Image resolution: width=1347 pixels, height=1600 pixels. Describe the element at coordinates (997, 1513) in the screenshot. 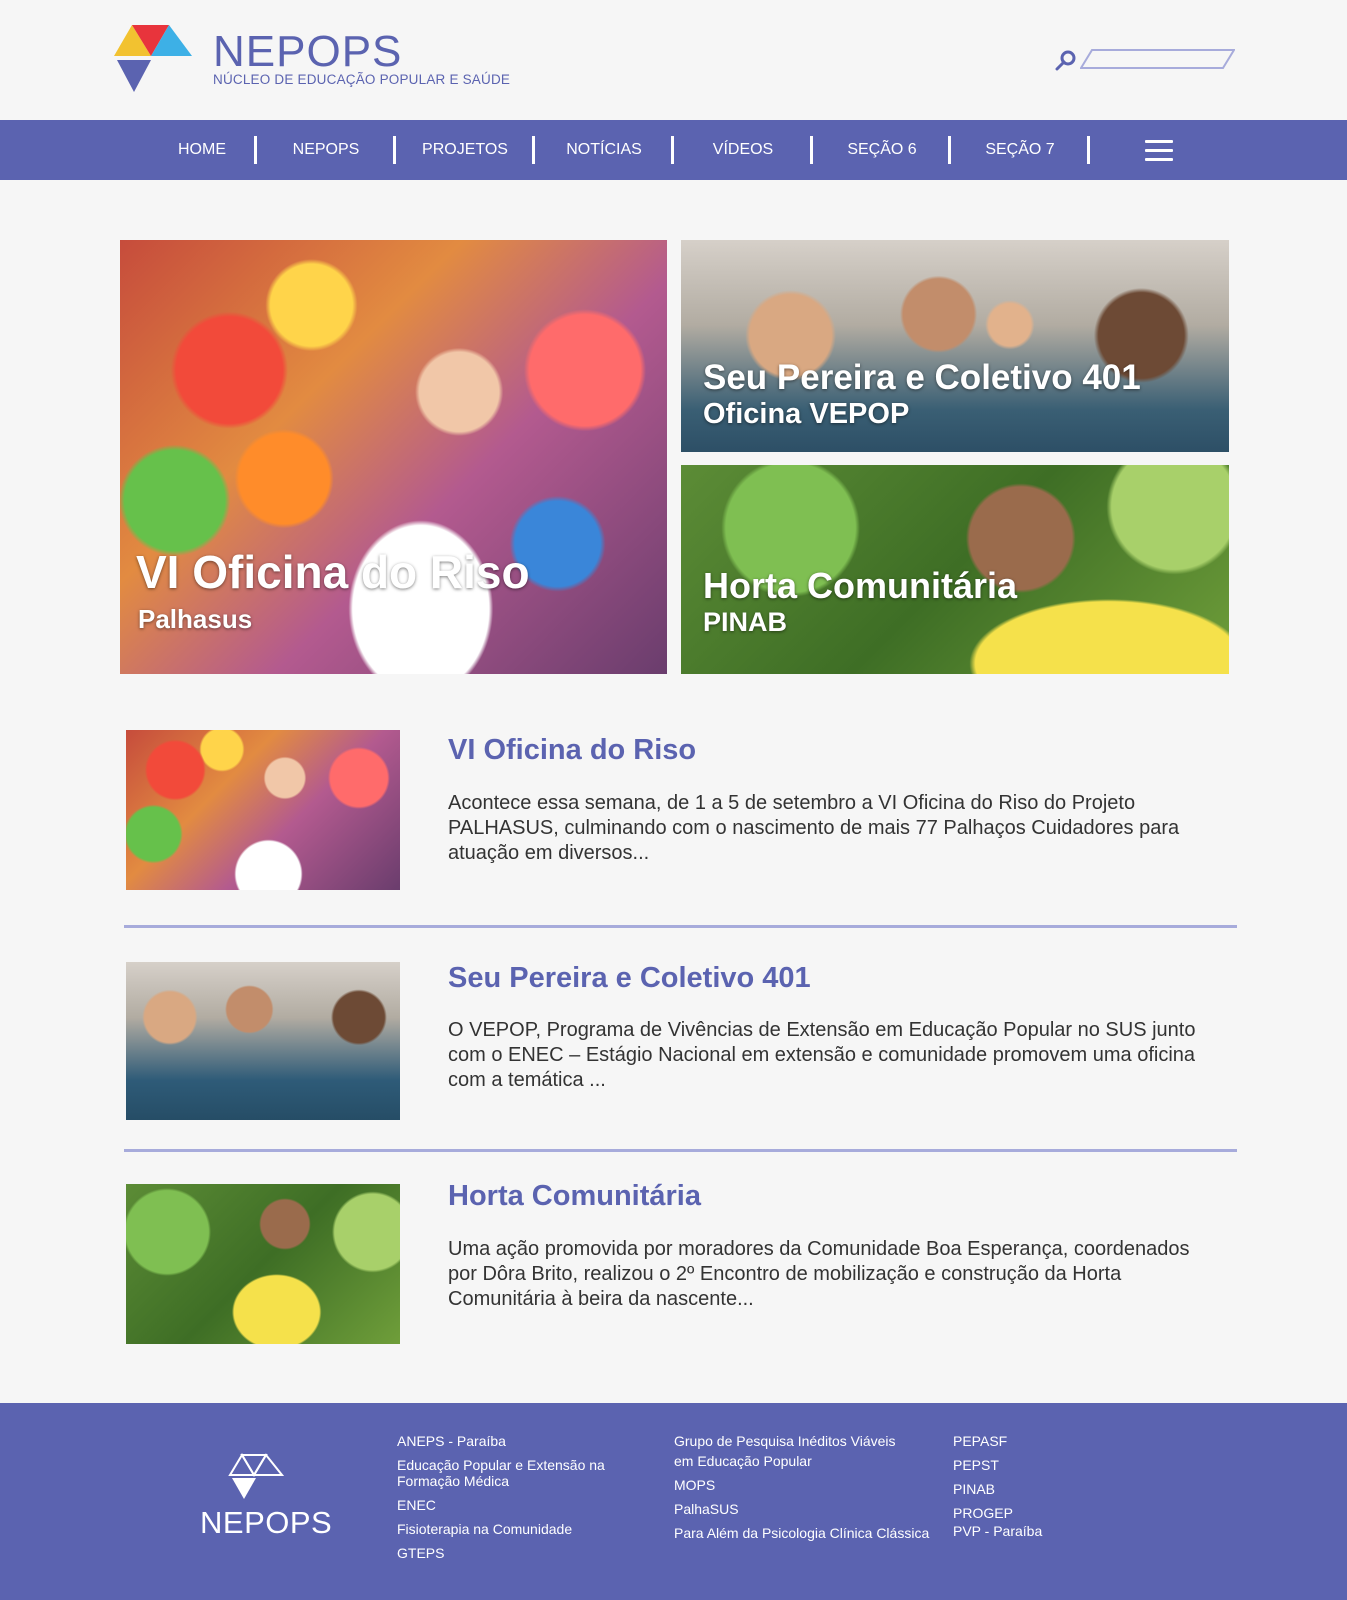

I see `footer-link: PROGEP` at that location.